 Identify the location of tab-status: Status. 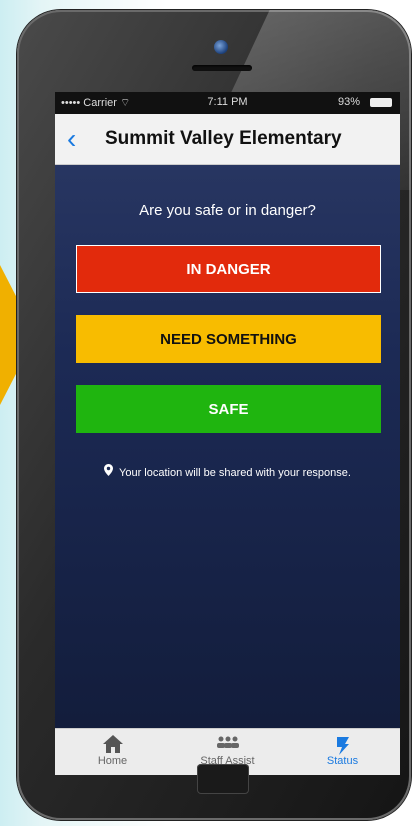
(342, 752).